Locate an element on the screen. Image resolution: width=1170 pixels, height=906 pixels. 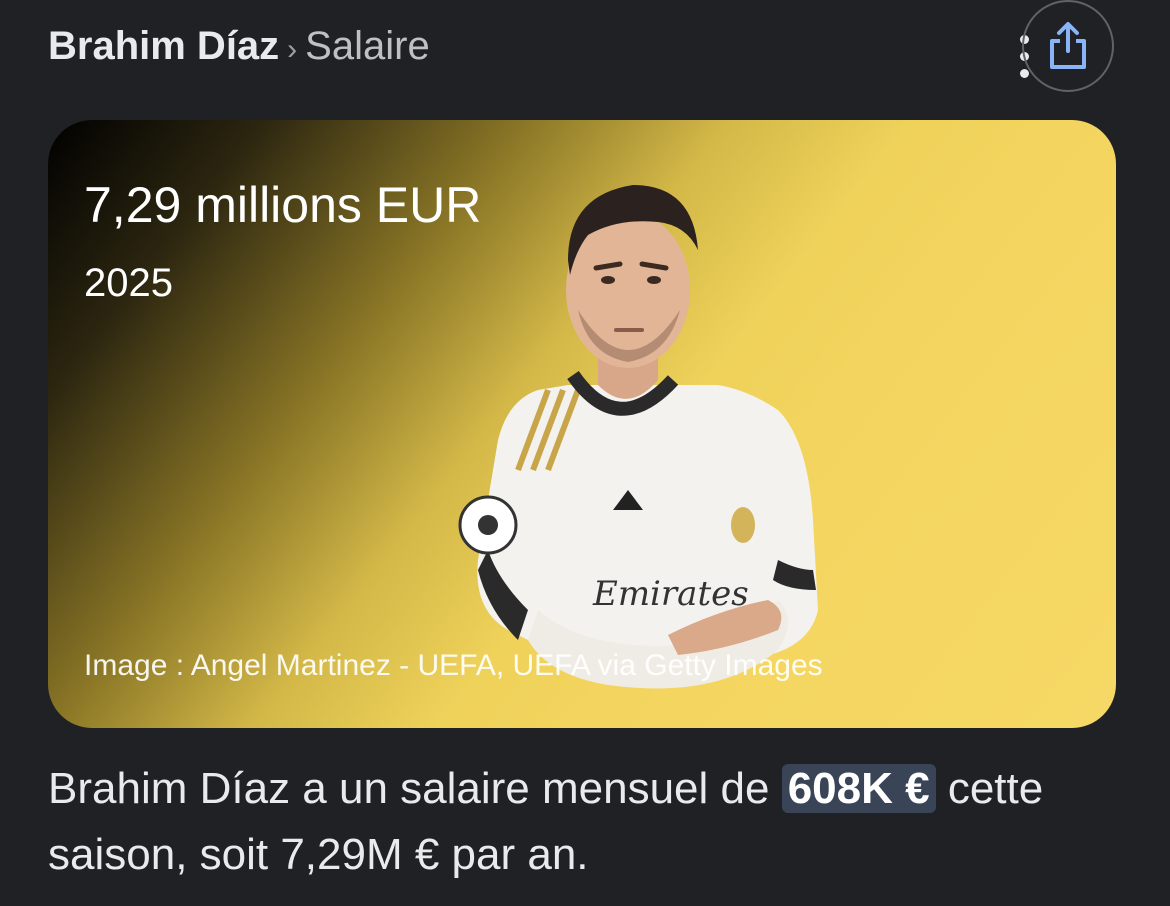
breadcrumb-player: Brahim Díaz is located at coordinates (163, 46).